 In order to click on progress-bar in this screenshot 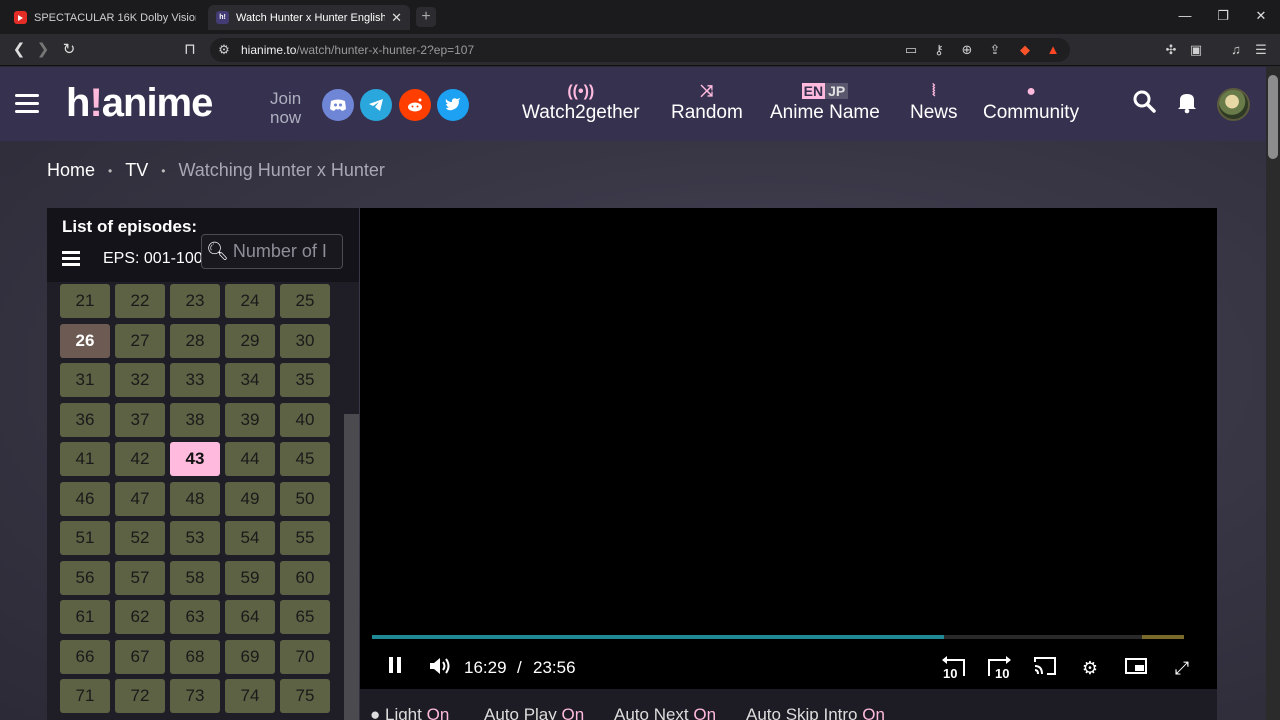, I will do `click(778, 637)`.